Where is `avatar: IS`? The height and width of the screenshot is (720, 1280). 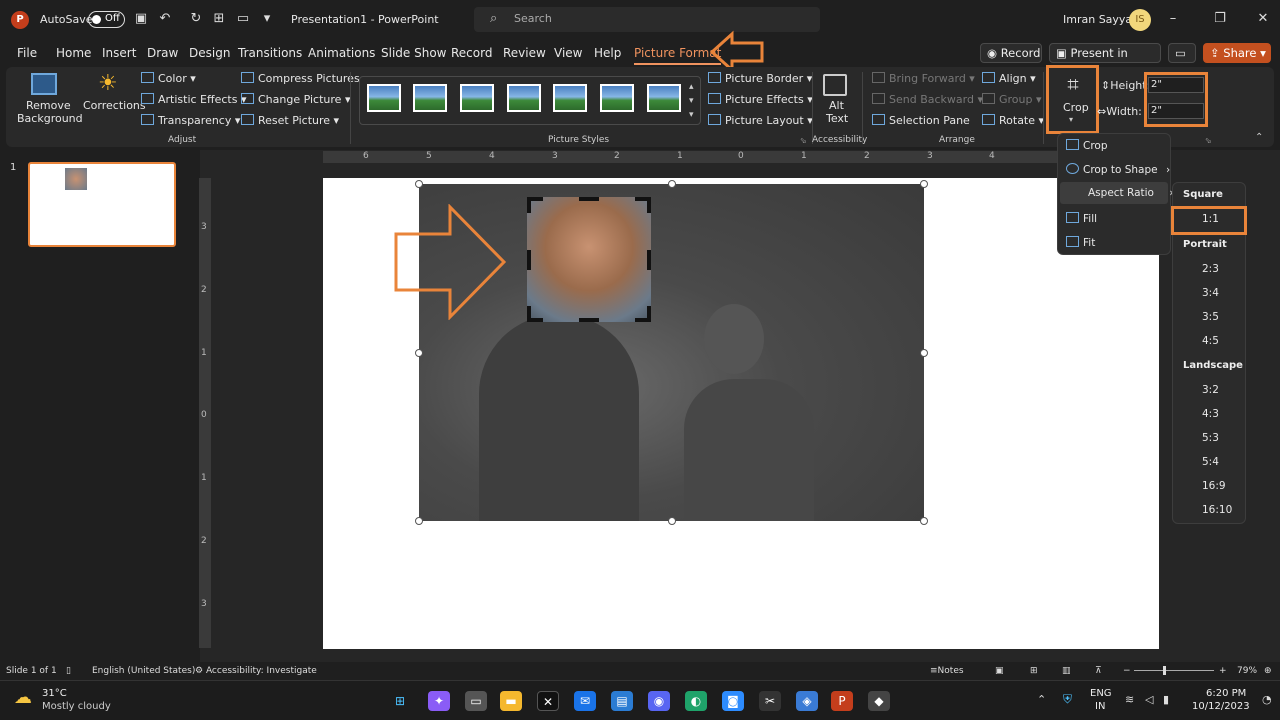
avatar: IS is located at coordinates (1140, 20).